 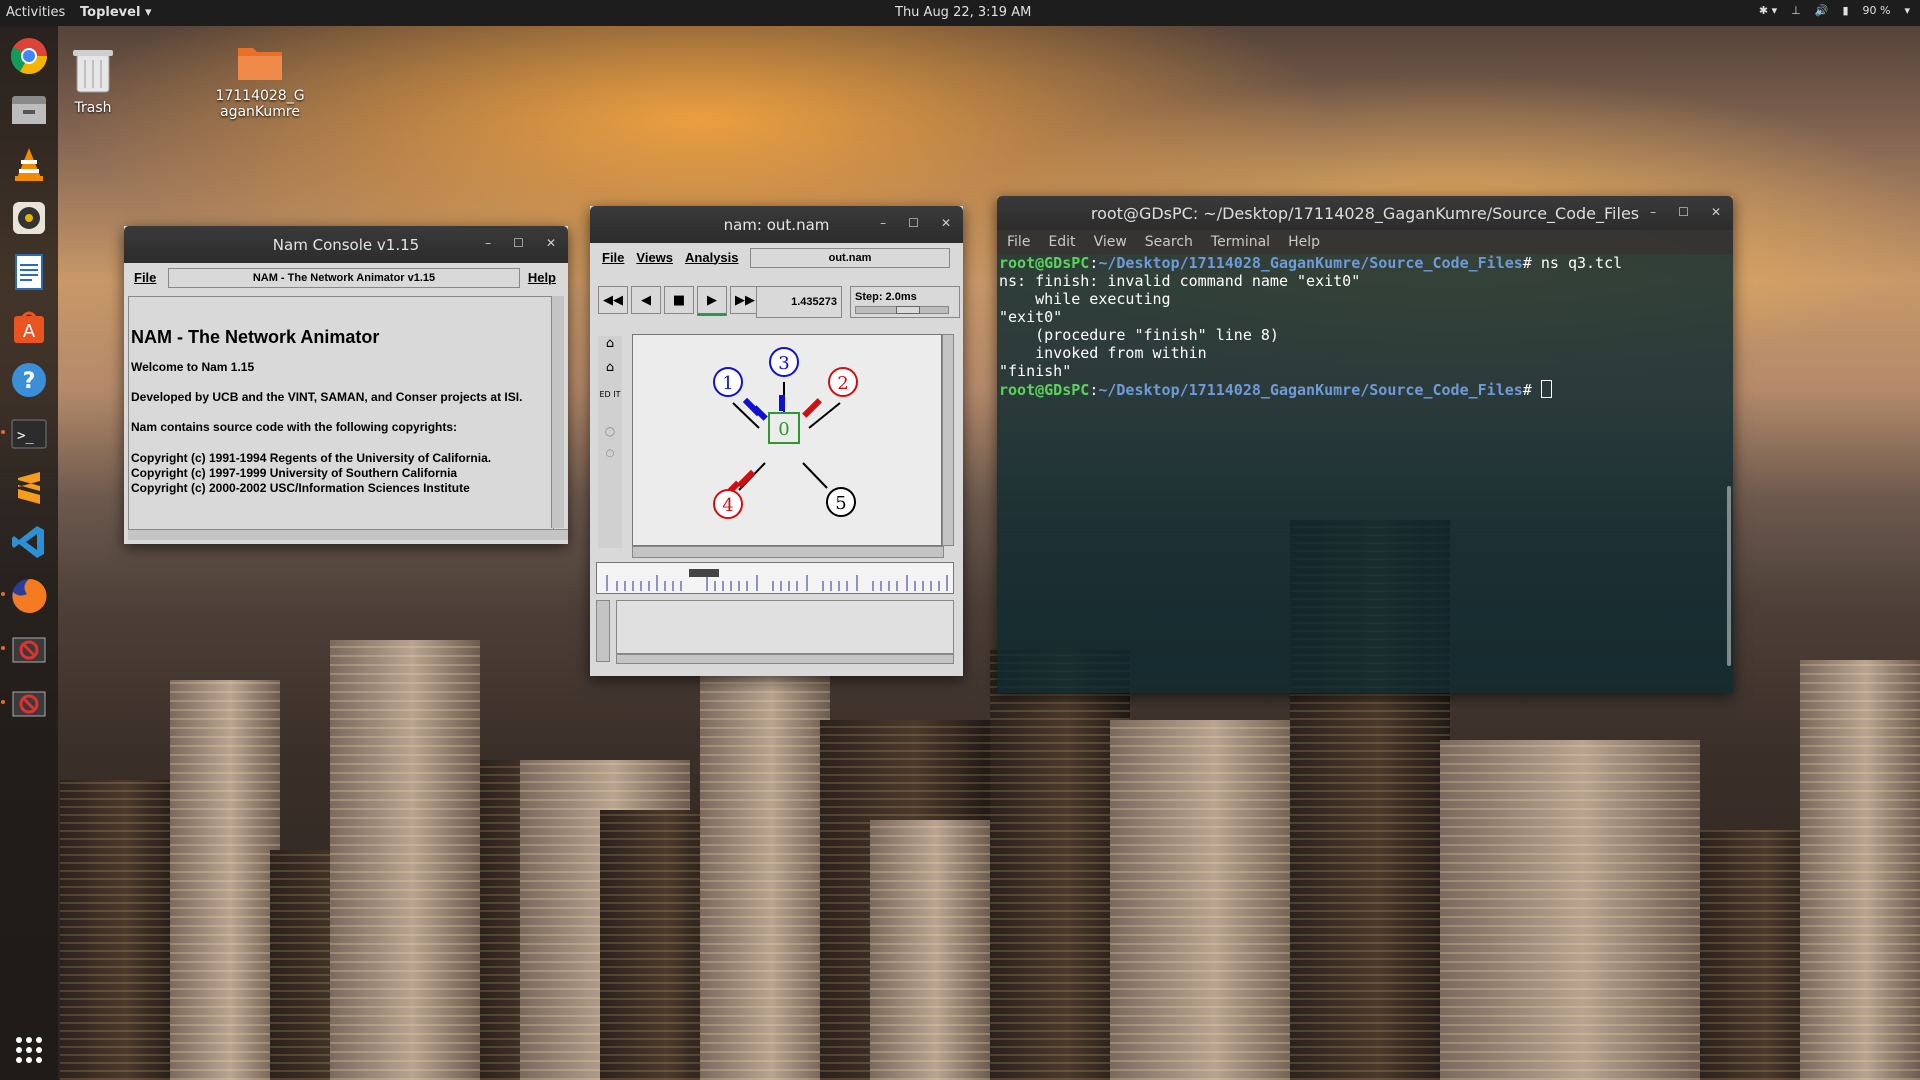 I want to click on app-grid-icon, so click(x=29, y=1050).